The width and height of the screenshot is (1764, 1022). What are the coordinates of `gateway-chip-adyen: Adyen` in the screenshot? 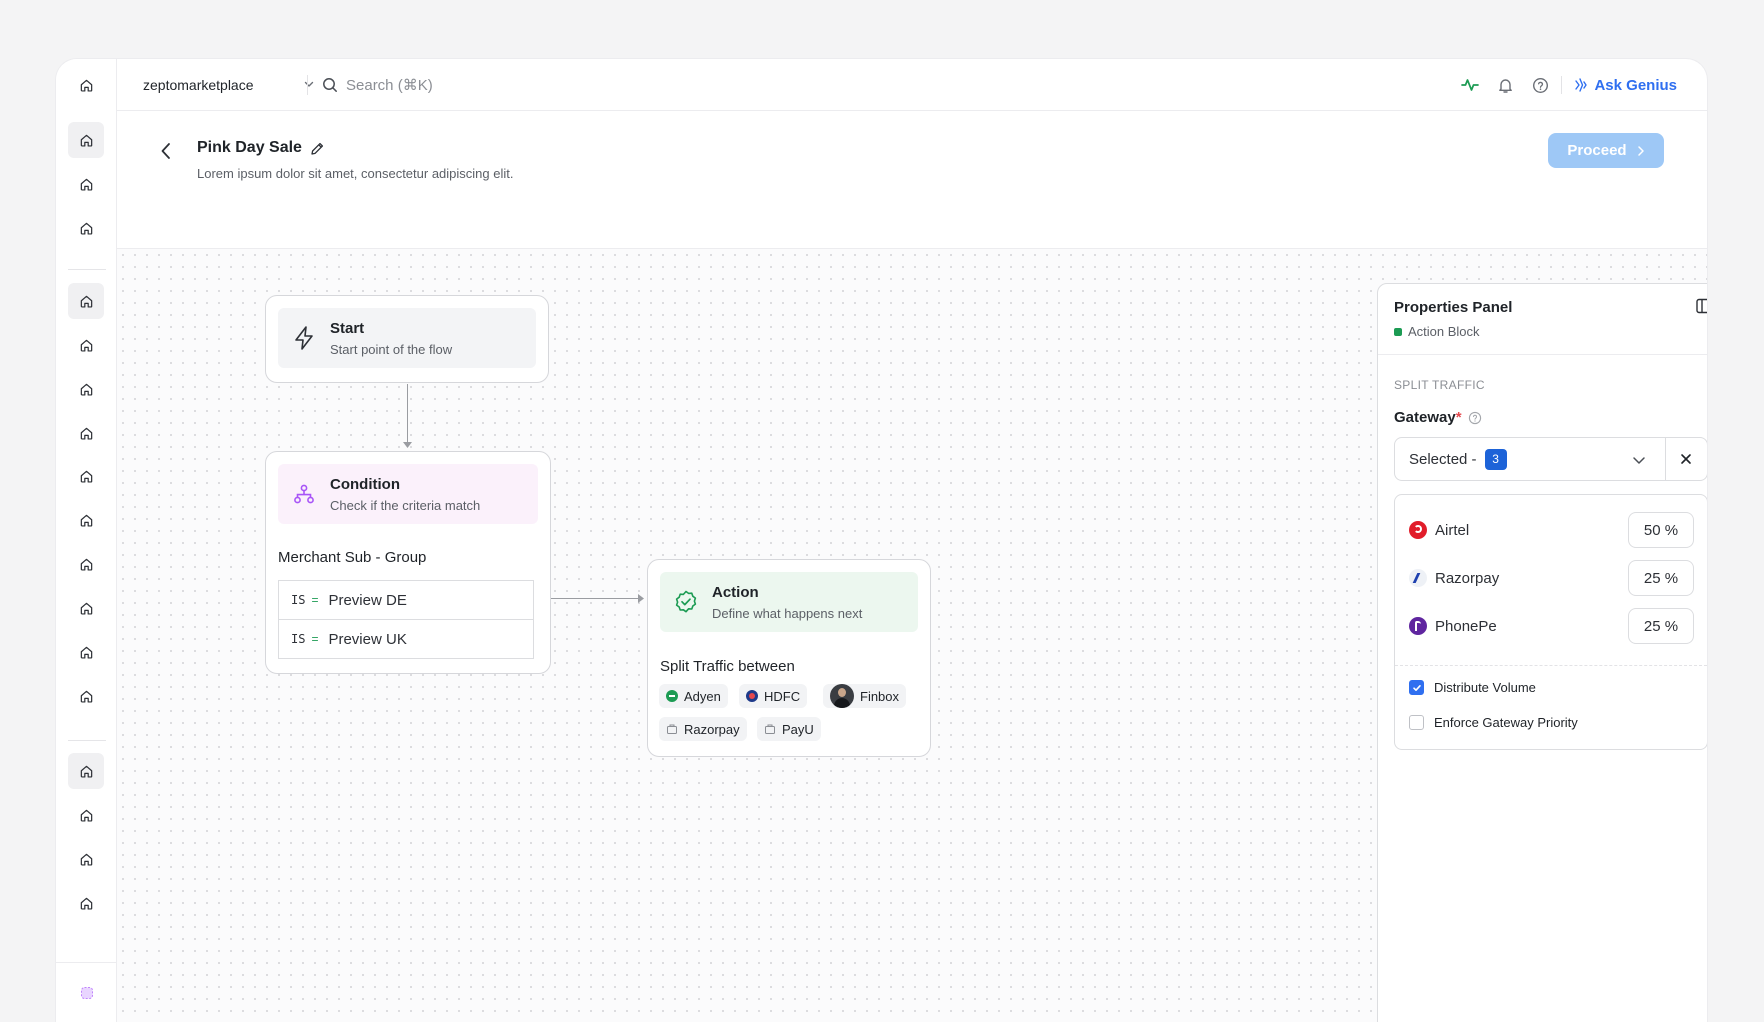 It's located at (693, 696).